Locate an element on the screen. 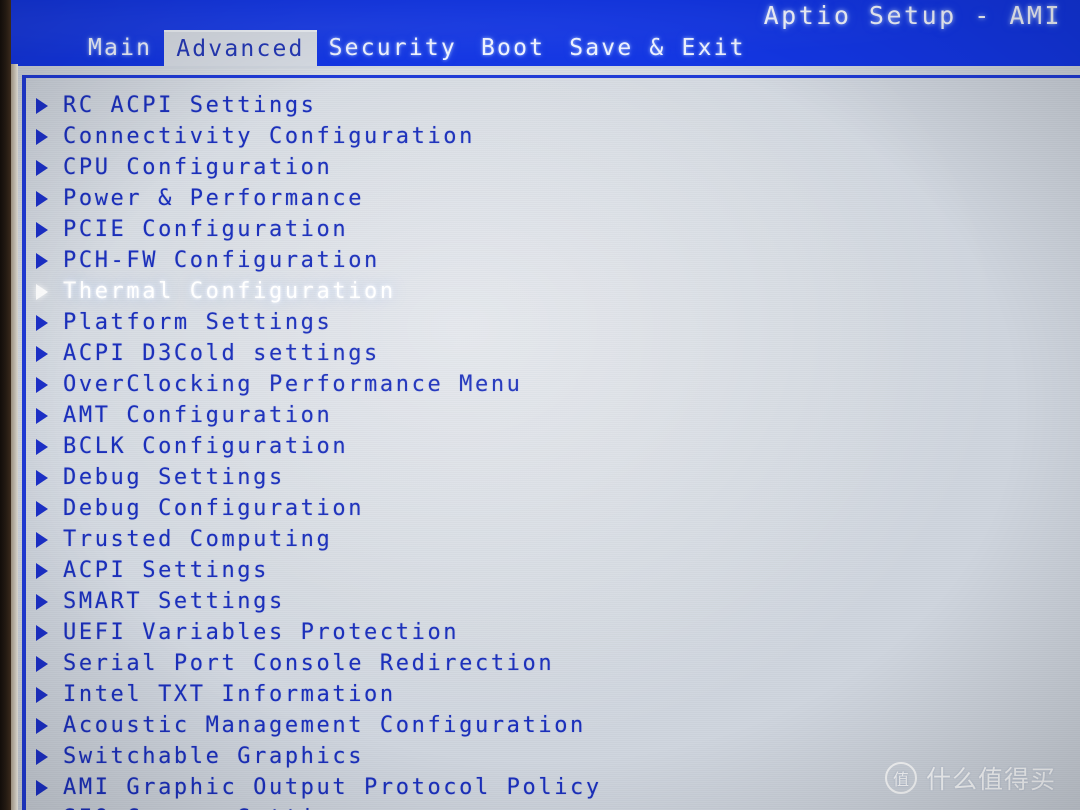 This screenshot has height=810, width=1080. menu-item: PCH-FW Configuration is located at coordinates (548, 260).